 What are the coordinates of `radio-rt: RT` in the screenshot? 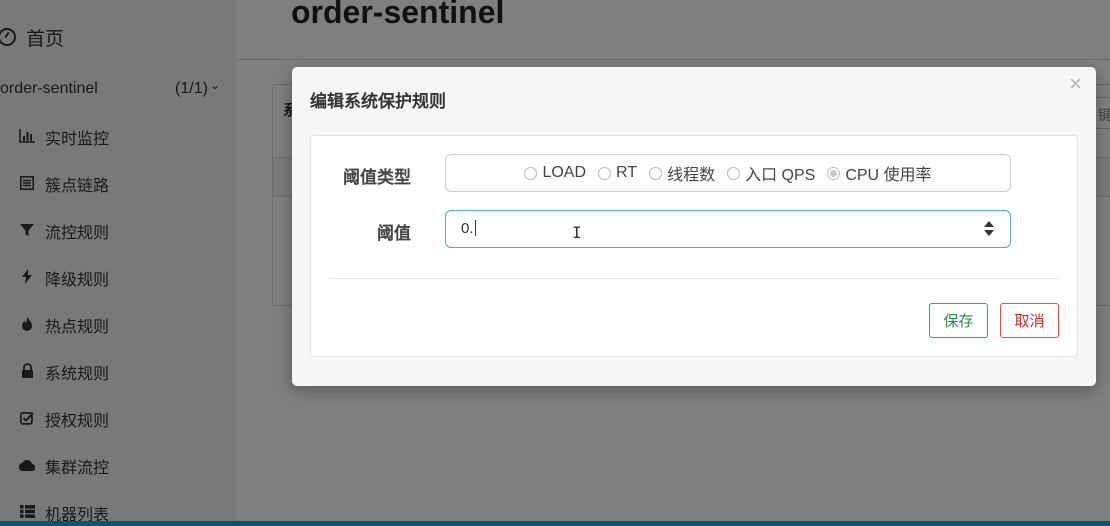 It's located at (617, 173).